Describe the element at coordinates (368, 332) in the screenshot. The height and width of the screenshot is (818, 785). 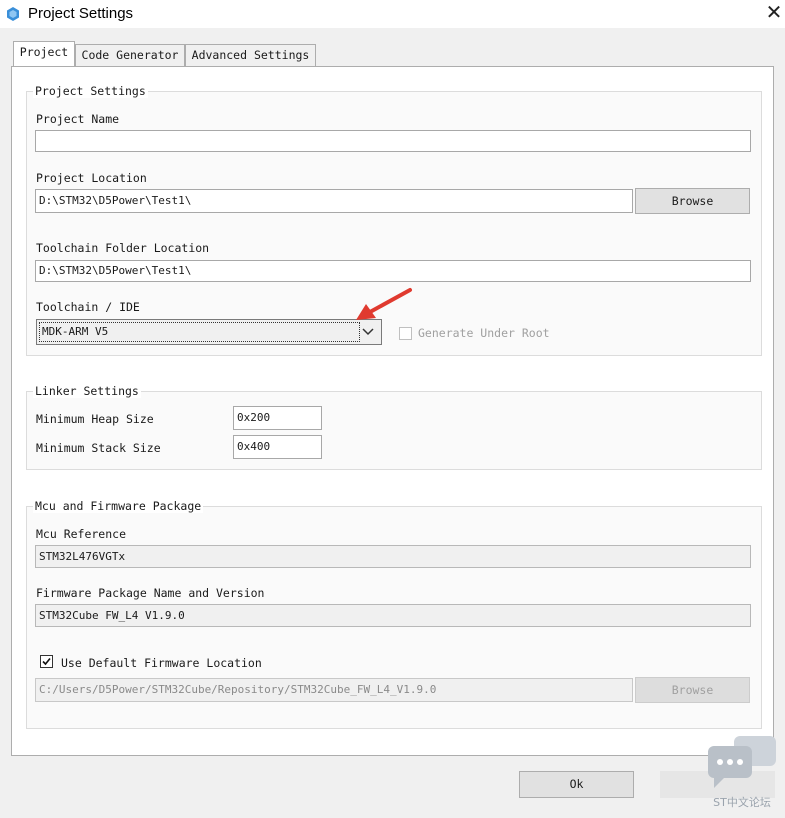
I see `chevron-down-icon` at that location.